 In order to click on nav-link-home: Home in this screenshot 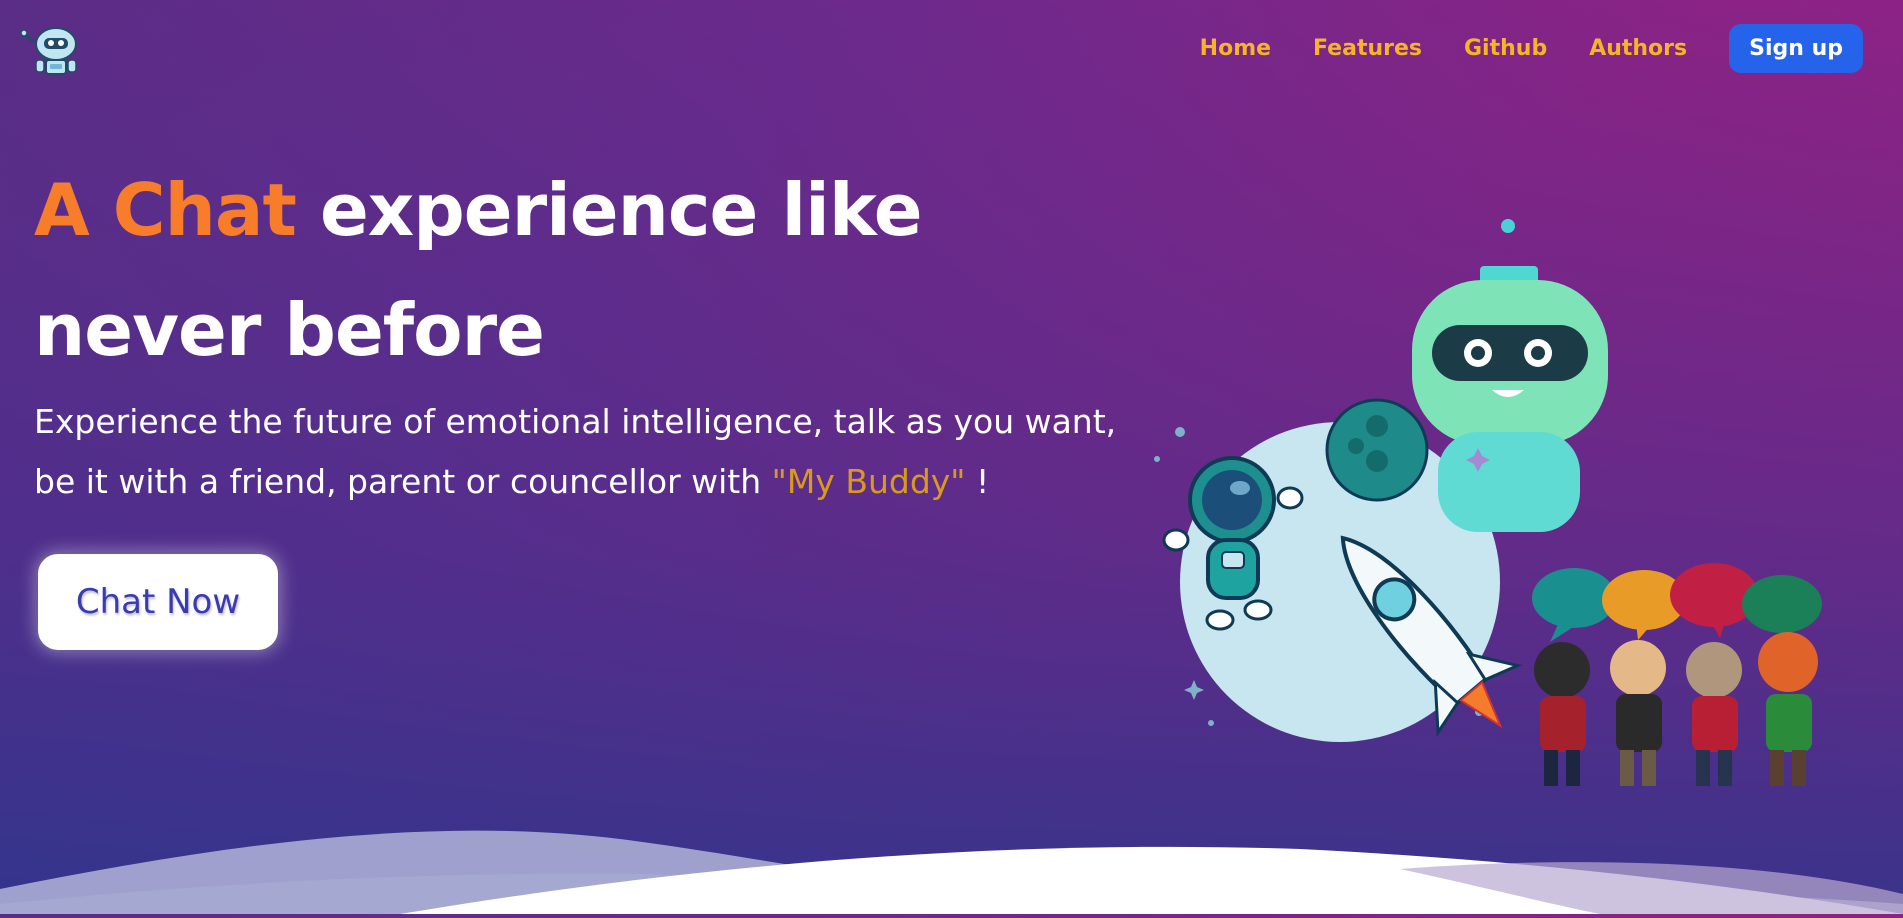, I will do `click(1235, 48)`.